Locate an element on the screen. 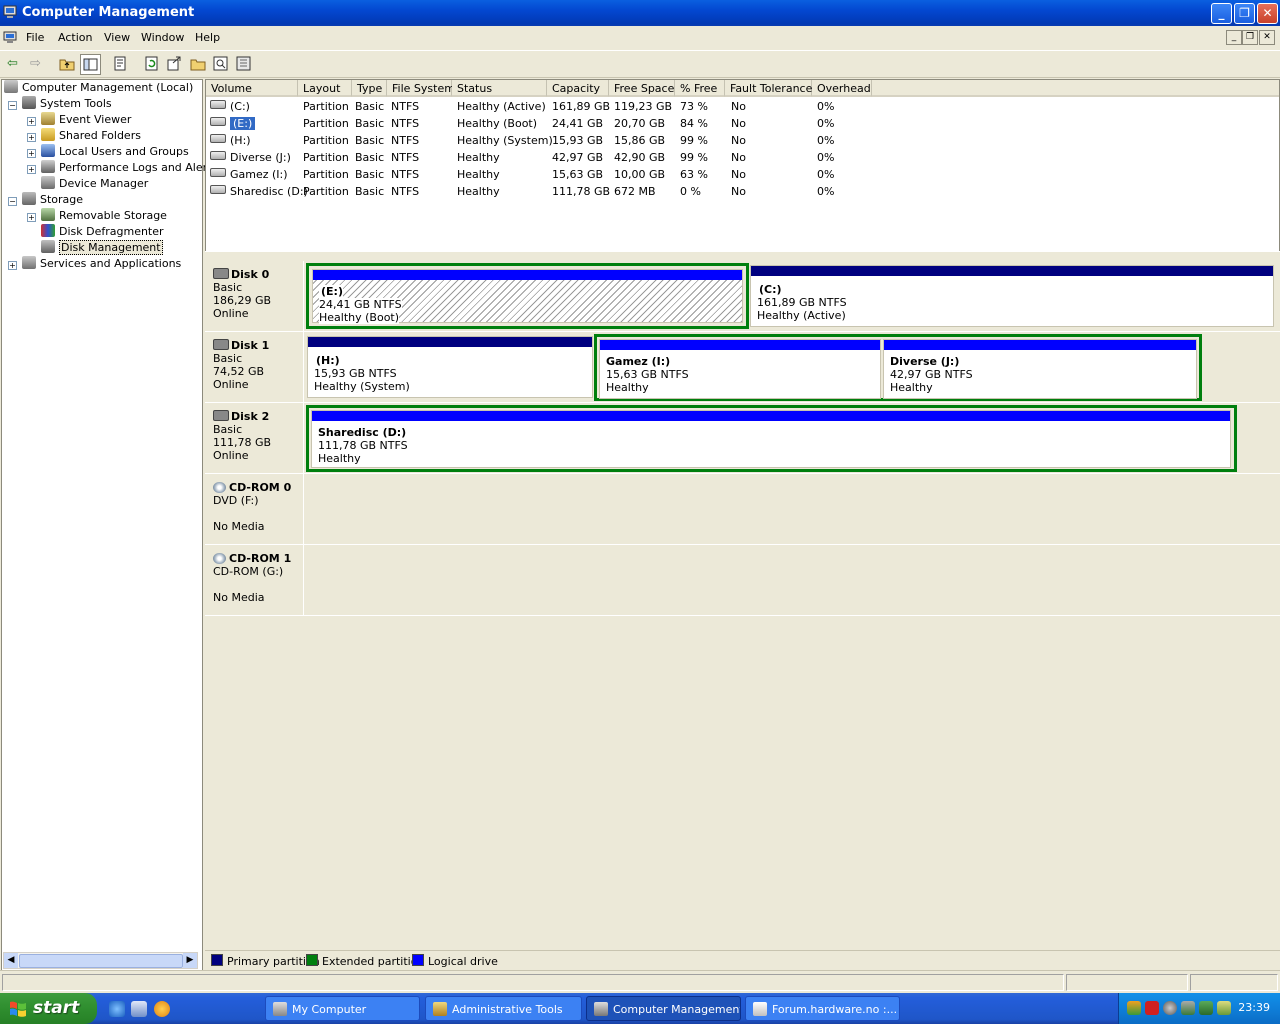 This screenshot has width=1280, height=1024. cdrom-1-label: CD-ROM 1 CD-ROM (G:) No Media is located at coordinates (254, 580).